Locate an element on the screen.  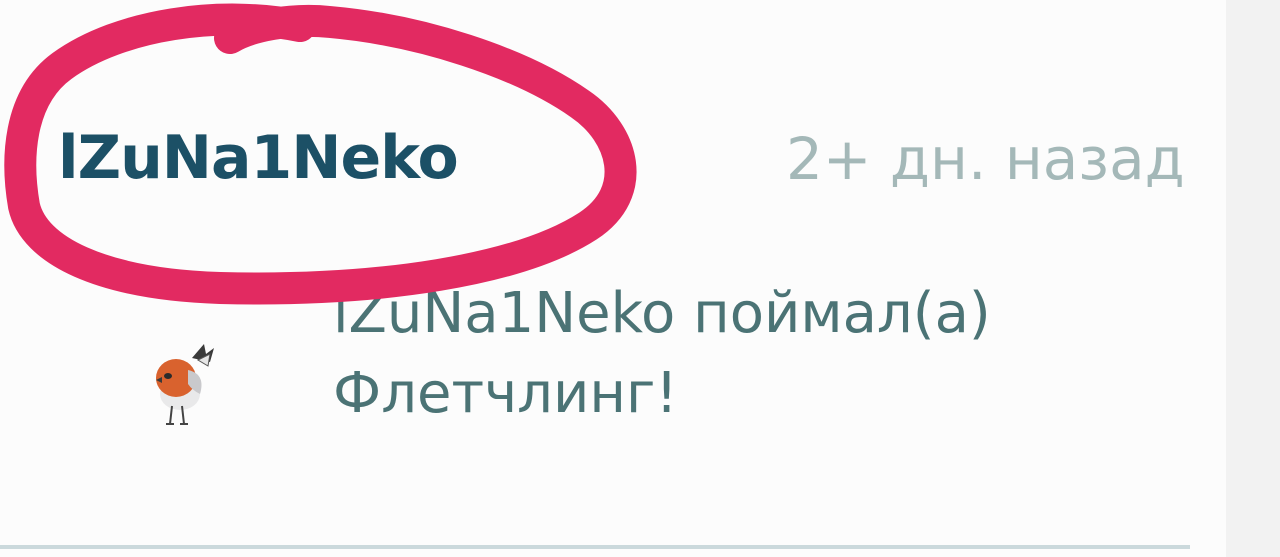
activity-message-line2: Флетчлинг! is located at coordinates (505, 393).